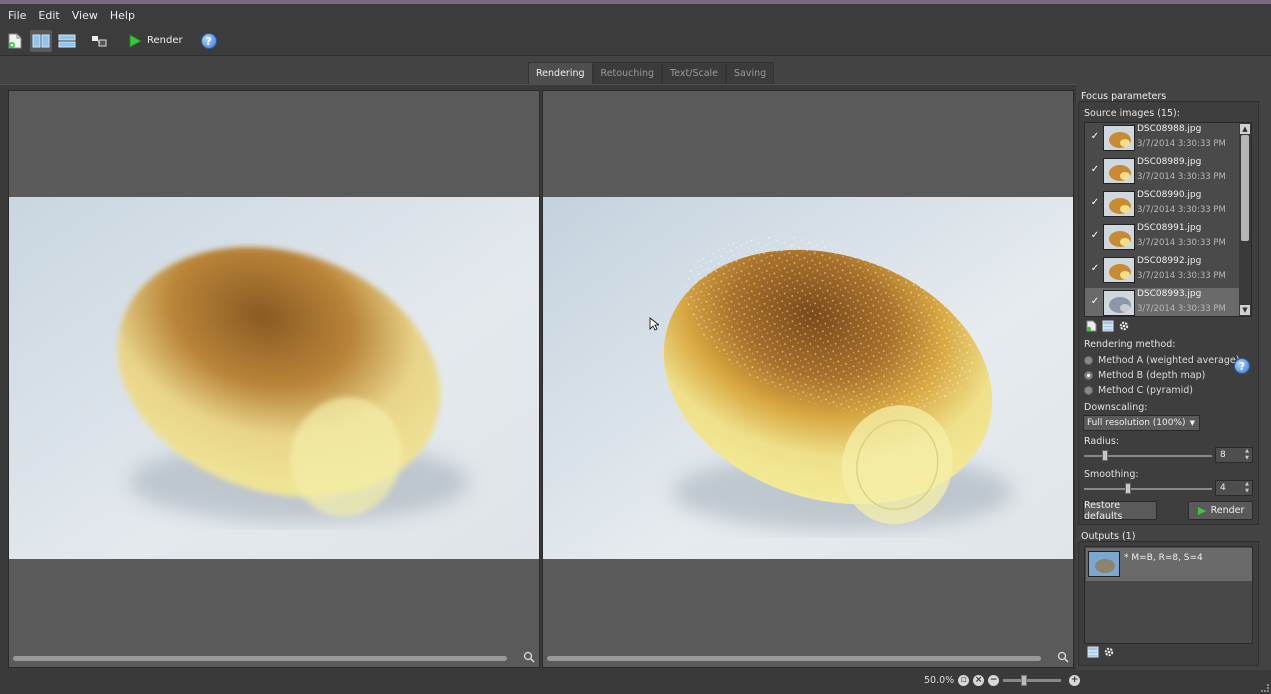 This screenshot has width=1271, height=694. I want to click on source-images-label: Source images (15):, so click(1132, 113).